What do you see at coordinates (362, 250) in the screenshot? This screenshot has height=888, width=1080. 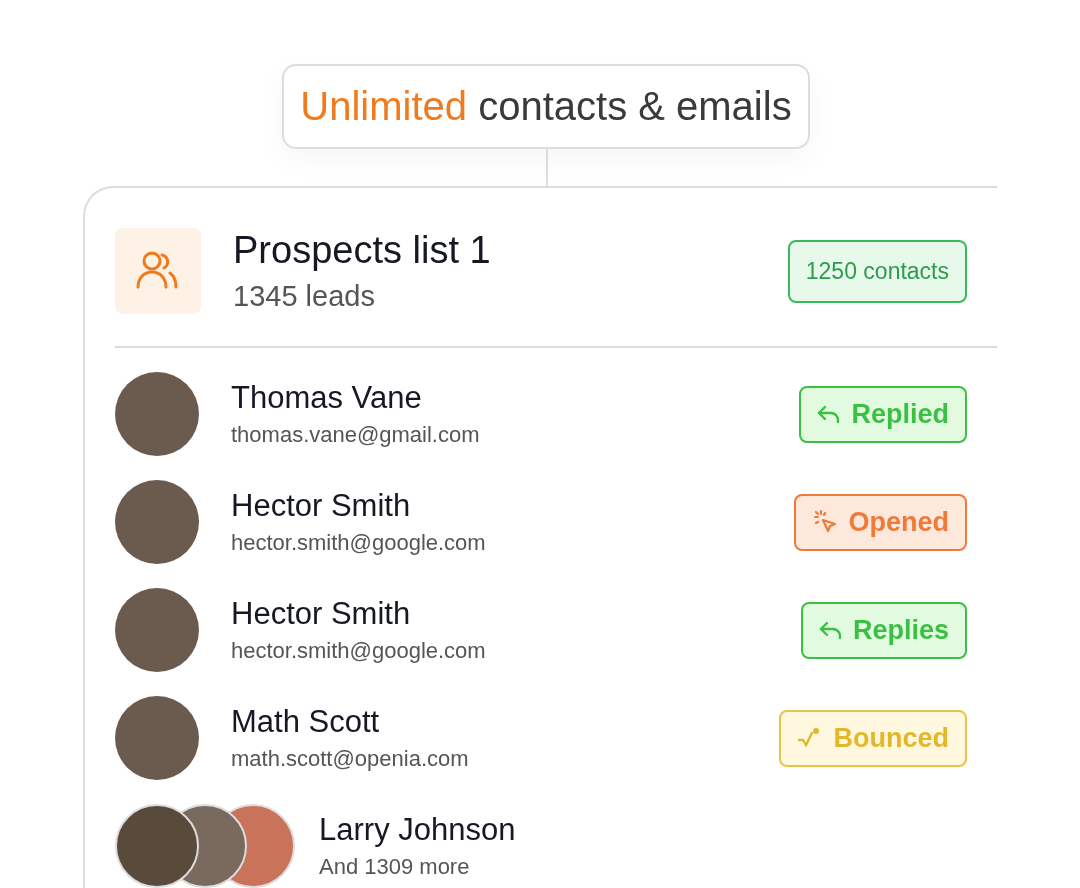 I see `list-title: Prospects list 1` at bounding box center [362, 250].